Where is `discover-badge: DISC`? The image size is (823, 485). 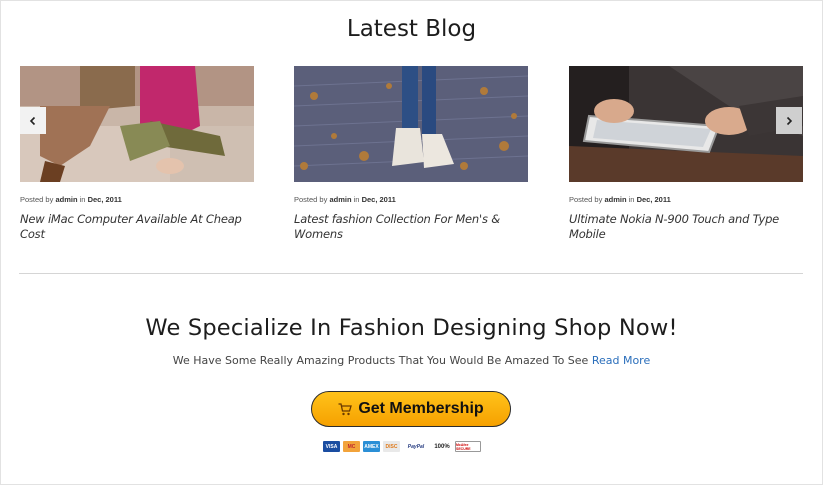 discover-badge: DISC is located at coordinates (391, 446).